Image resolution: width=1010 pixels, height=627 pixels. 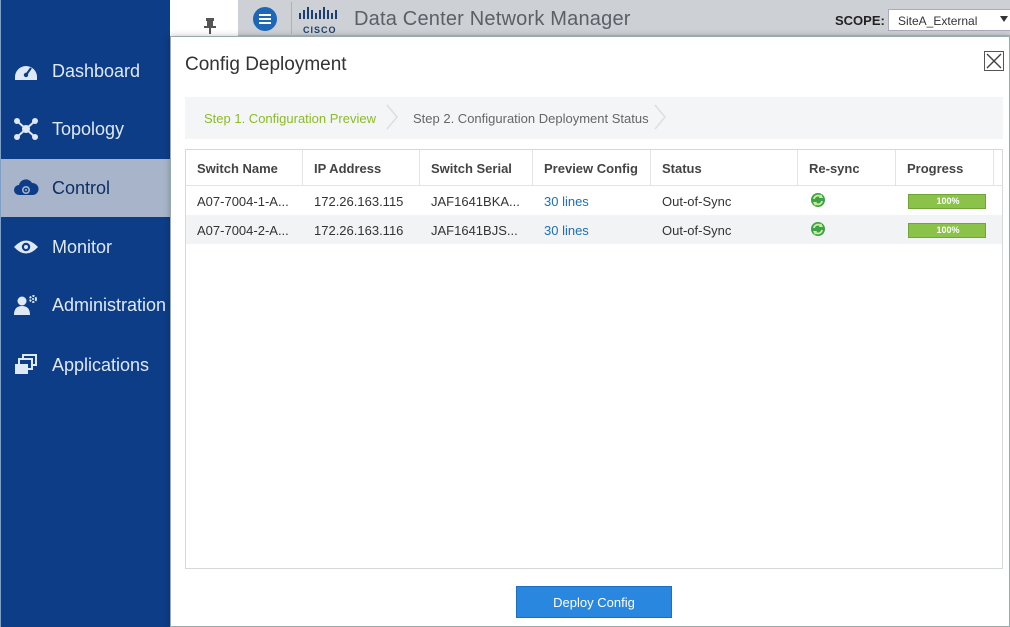 I want to click on scope-select: SiteA_External, so click(x=949, y=20).